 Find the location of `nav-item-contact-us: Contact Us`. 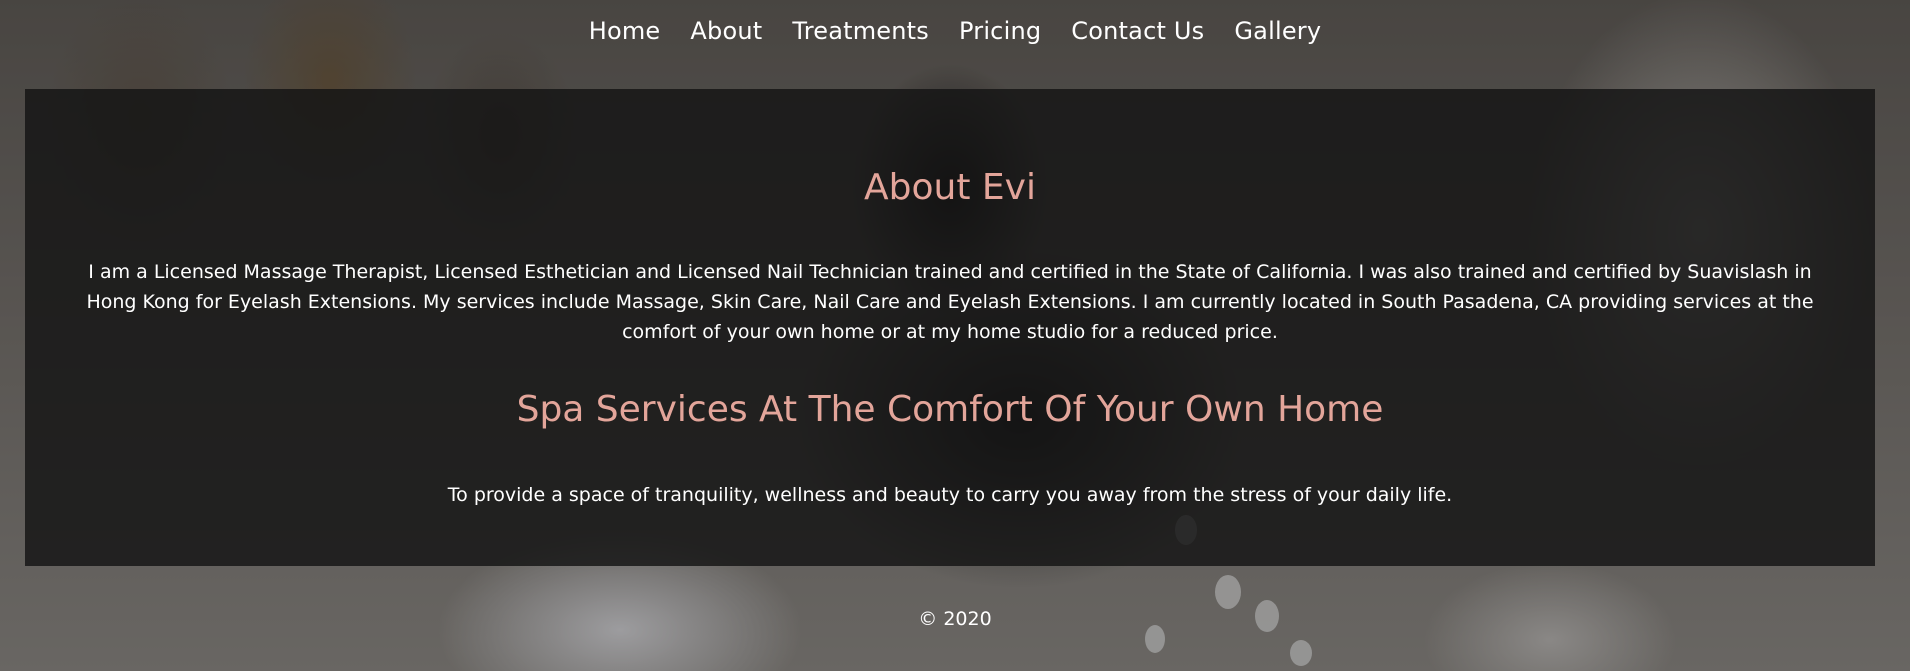

nav-item-contact-us: Contact Us is located at coordinates (1137, 31).